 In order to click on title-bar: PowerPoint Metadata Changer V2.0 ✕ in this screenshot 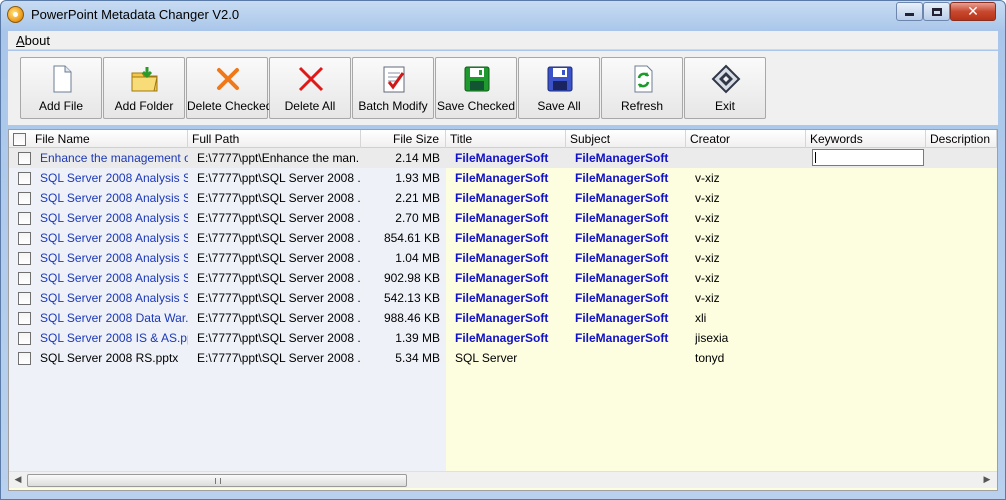, I will do `click(503, 15)`.